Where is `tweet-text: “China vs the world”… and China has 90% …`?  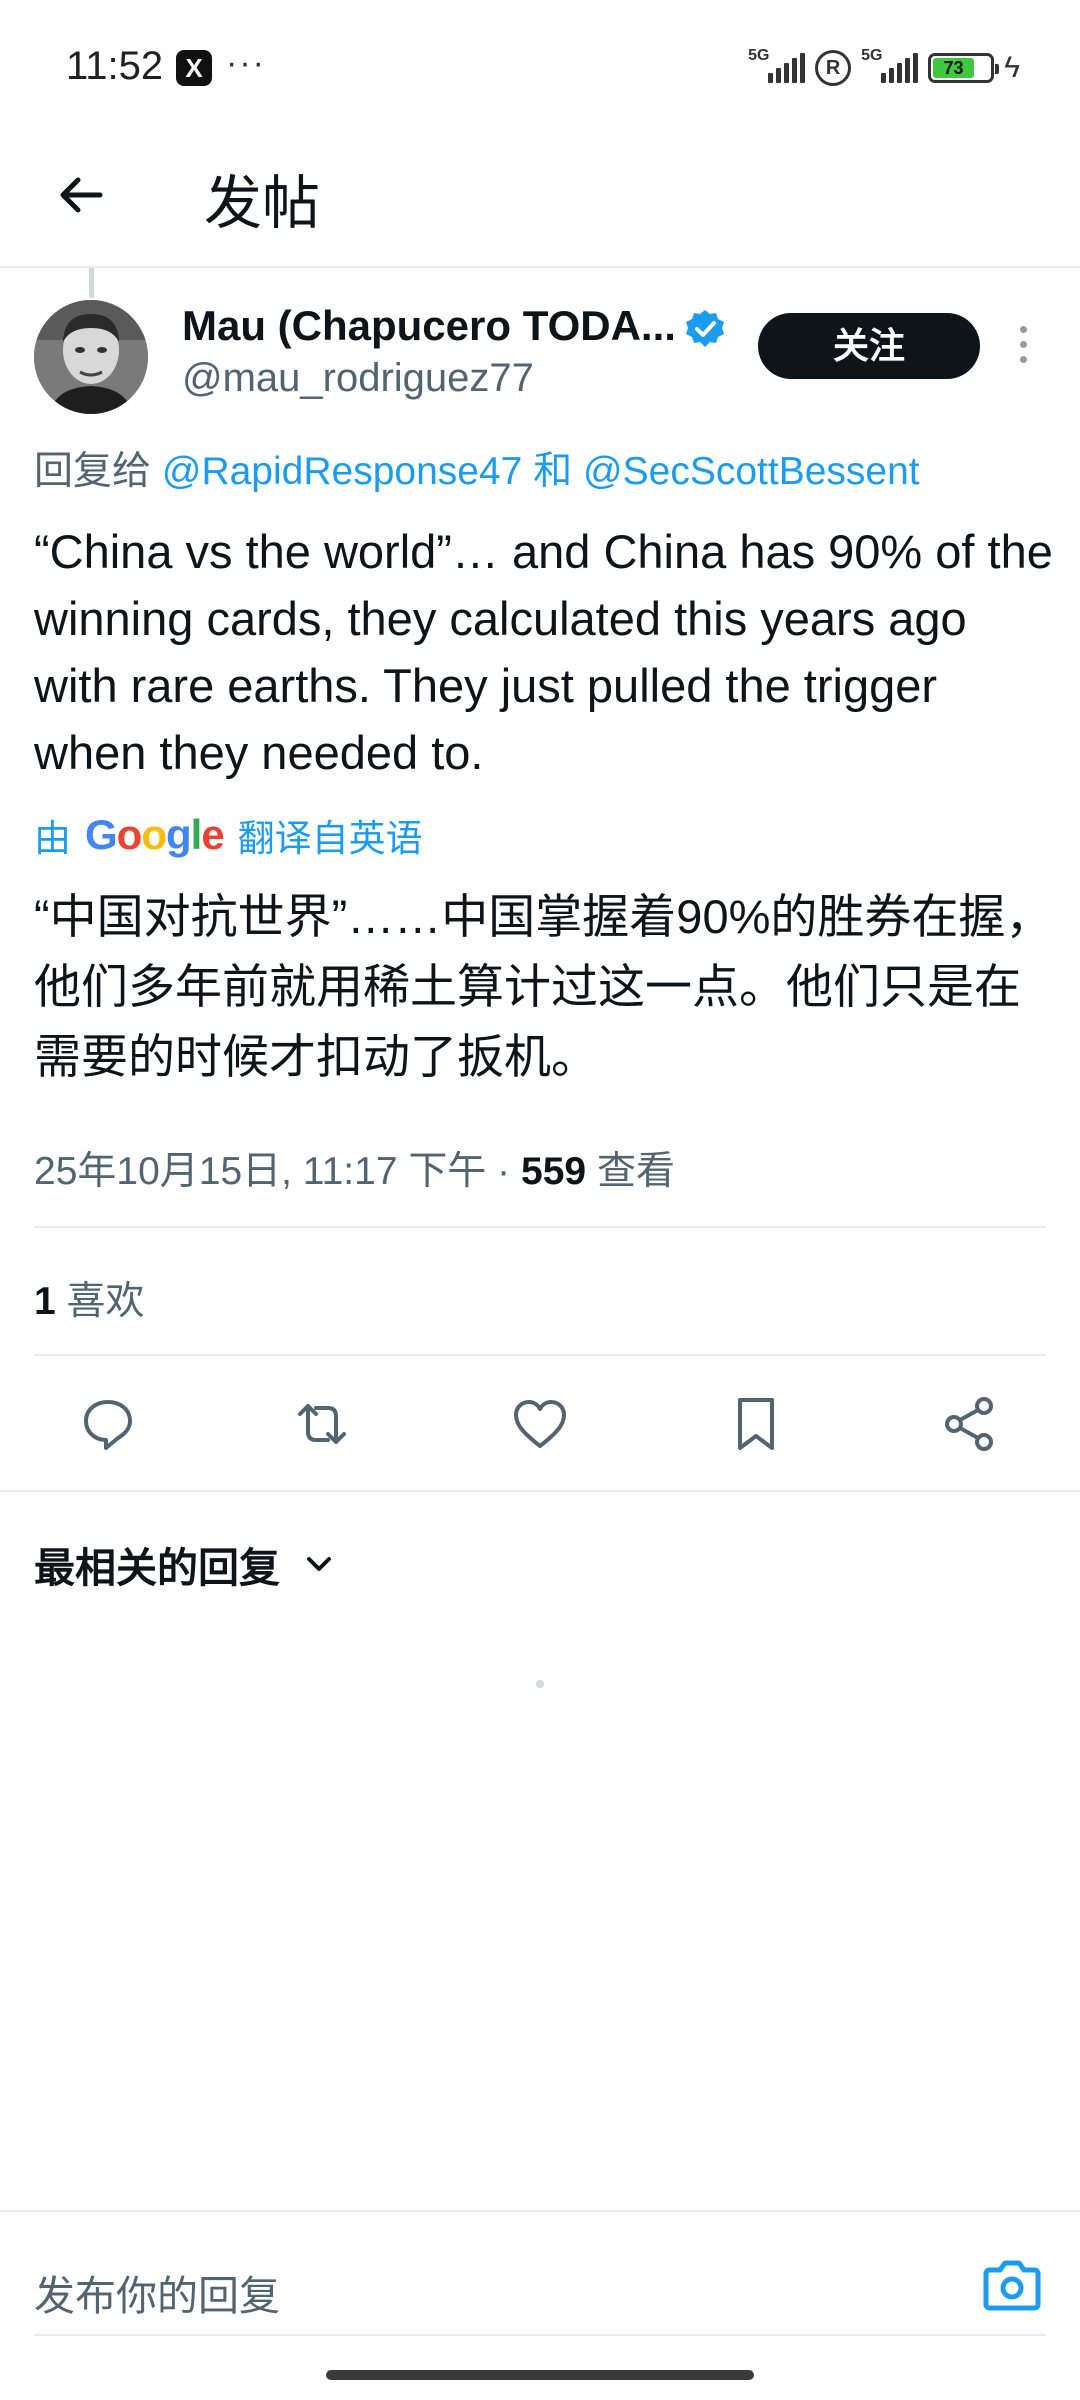
tweet-text: “China vs the world”… and China has 90% … is located at coordinates (543, 652).